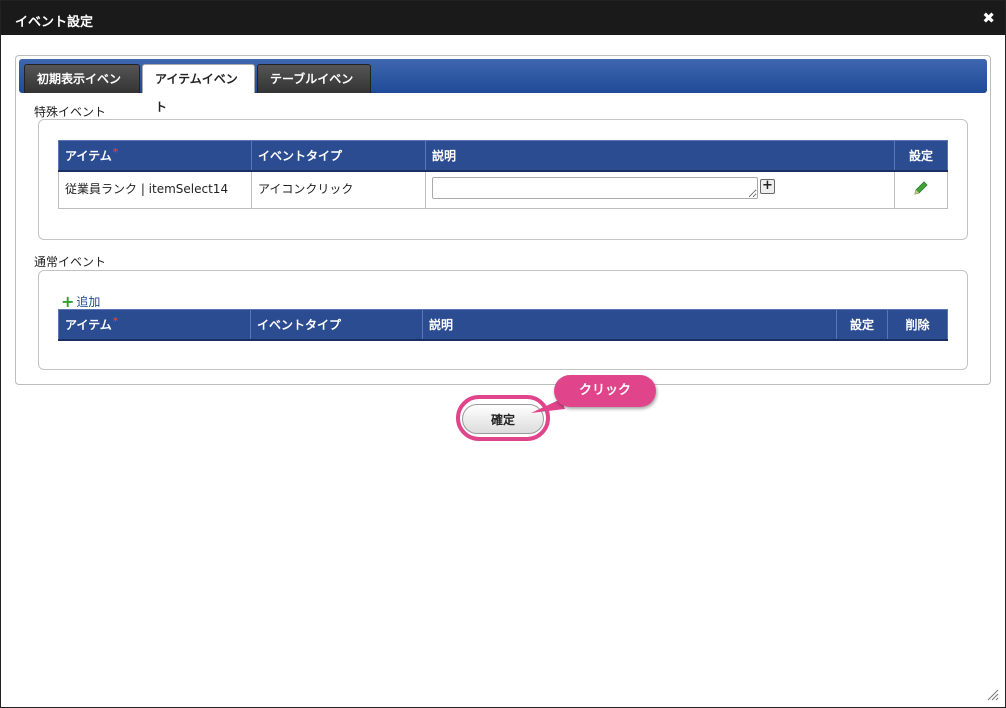 The width and height of the screenshot is (1006, 708). I want to click on table-row: 従業員ランク | itemSelect14 アイコンクリック +, so click(503, 189).